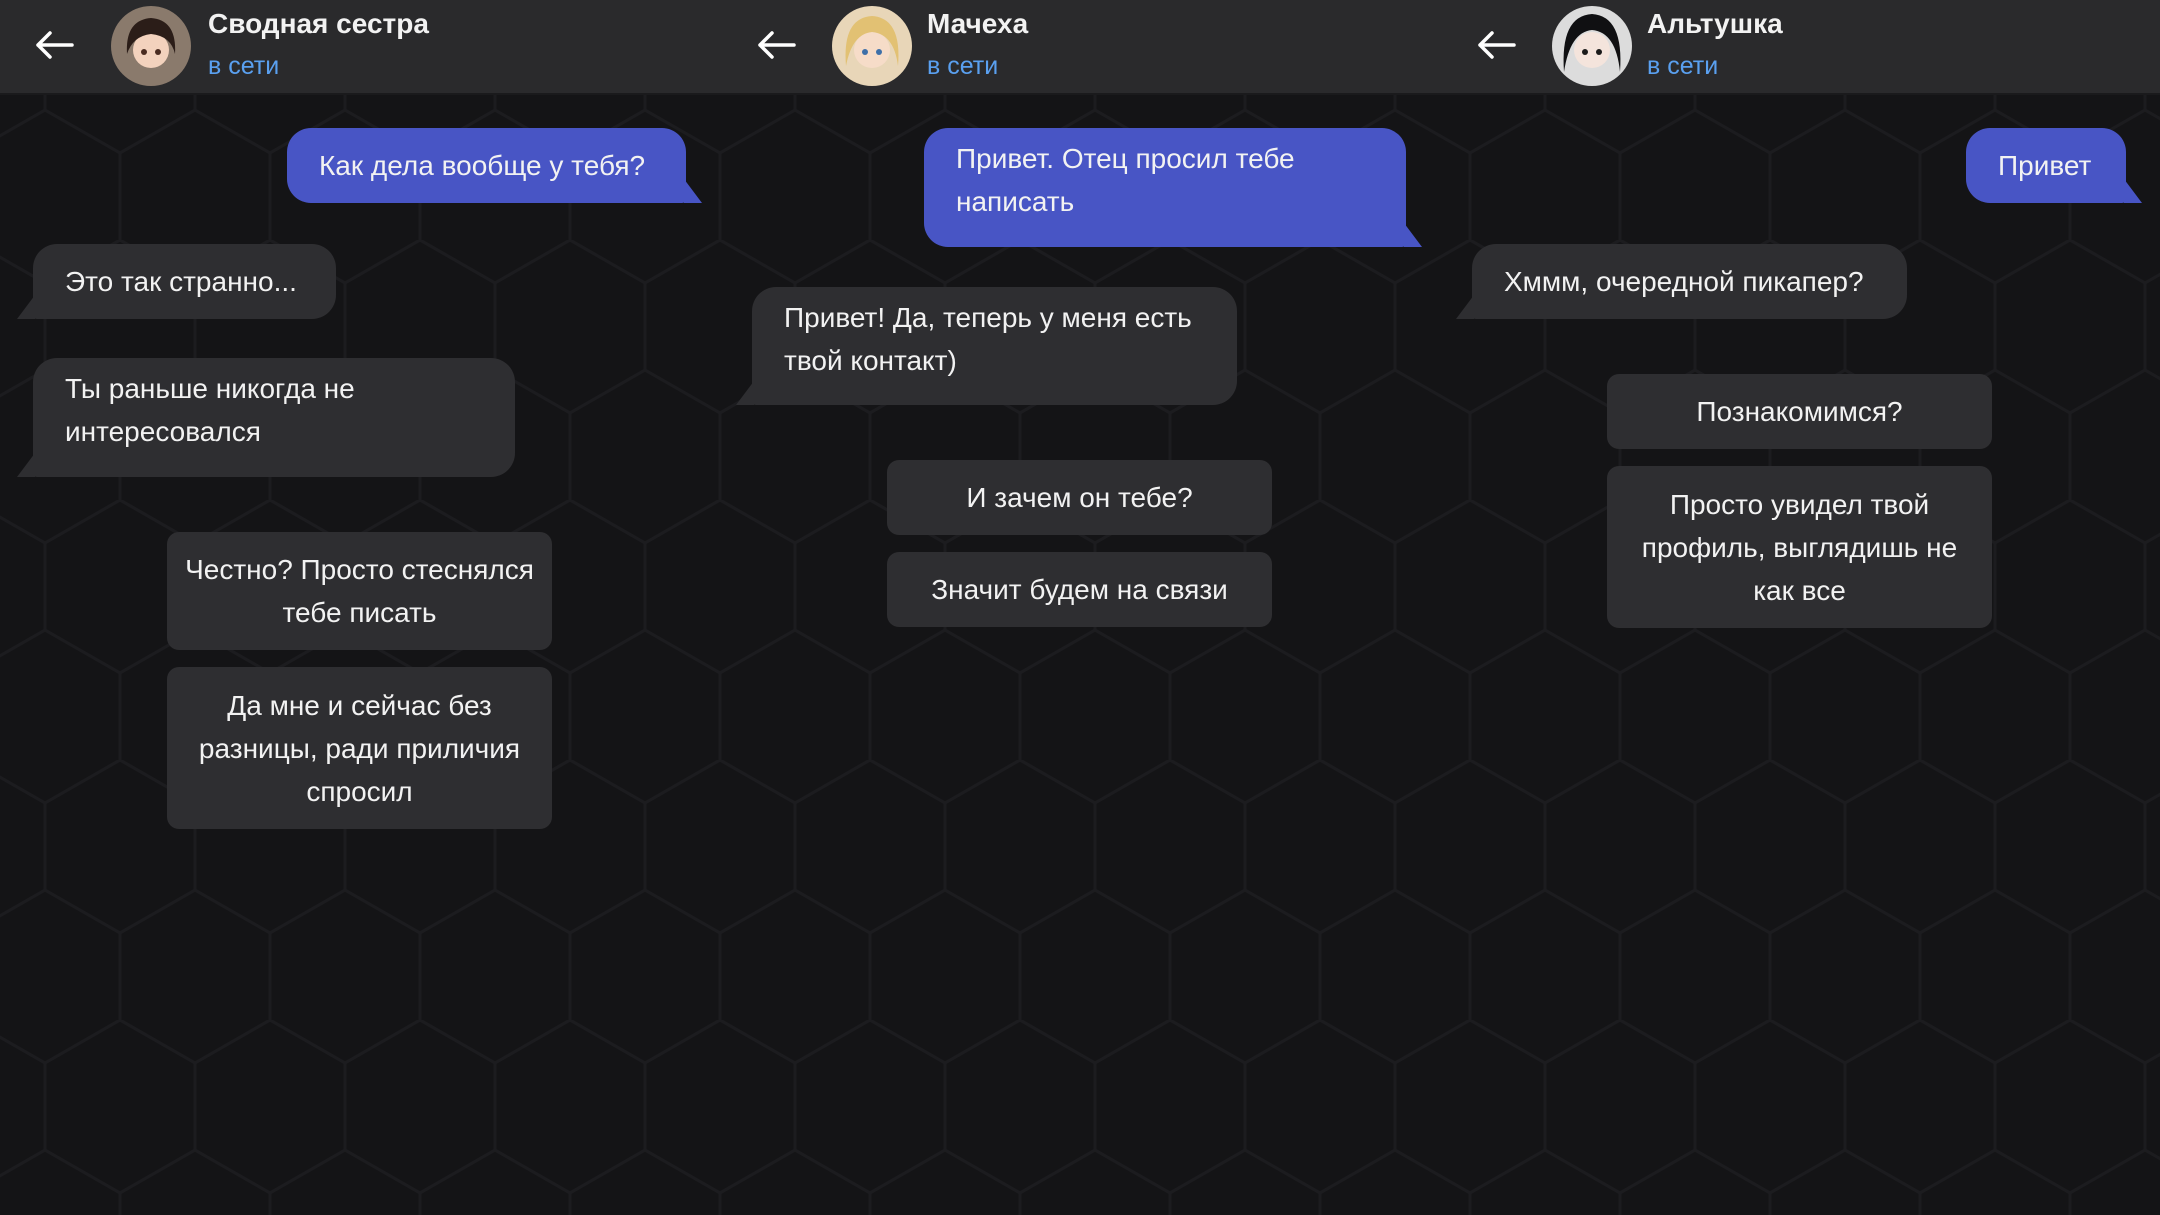 This screenshot has width=2160, height=1215. Describe the element at coordinates (1800, 47) in the screenshot. I see `chat-header: Альтушка в сети` at that location.